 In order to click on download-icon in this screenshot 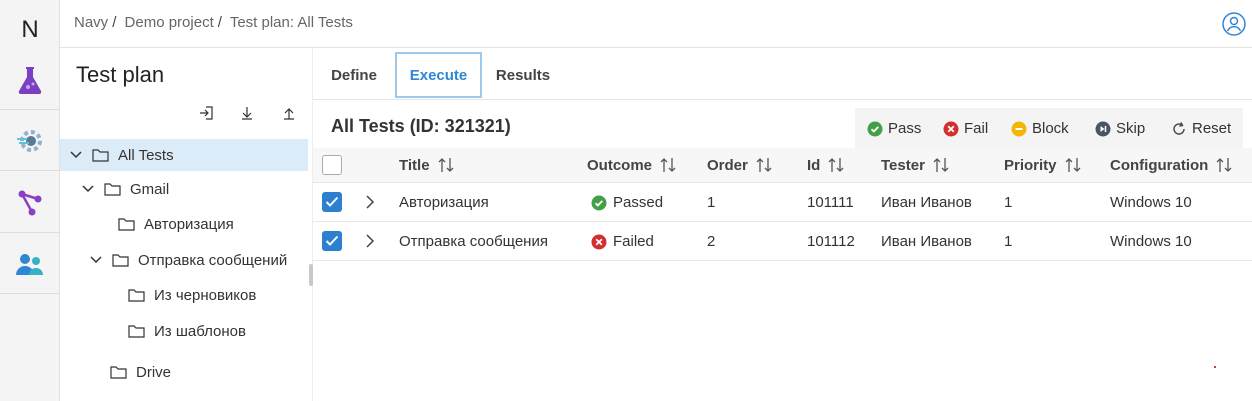, I will do `click(247, 113)`.